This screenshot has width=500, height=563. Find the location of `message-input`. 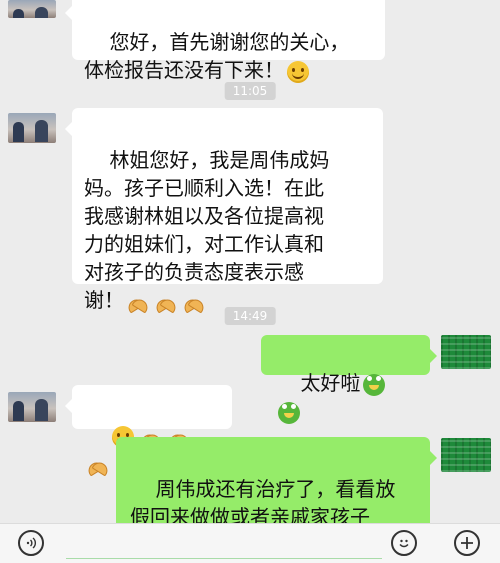

message-input is located at coordinates (224, 558).